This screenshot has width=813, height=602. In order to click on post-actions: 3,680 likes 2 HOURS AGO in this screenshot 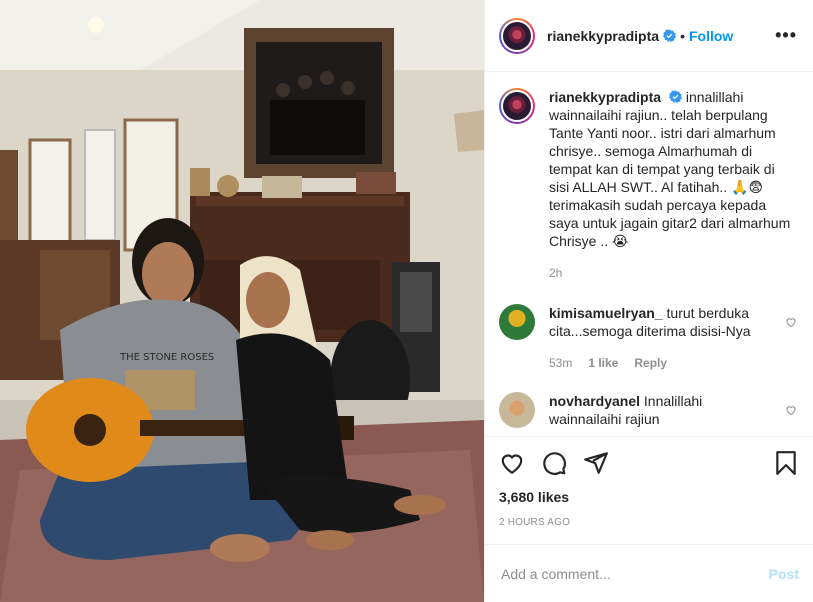, I will do `click(649, 490)`.